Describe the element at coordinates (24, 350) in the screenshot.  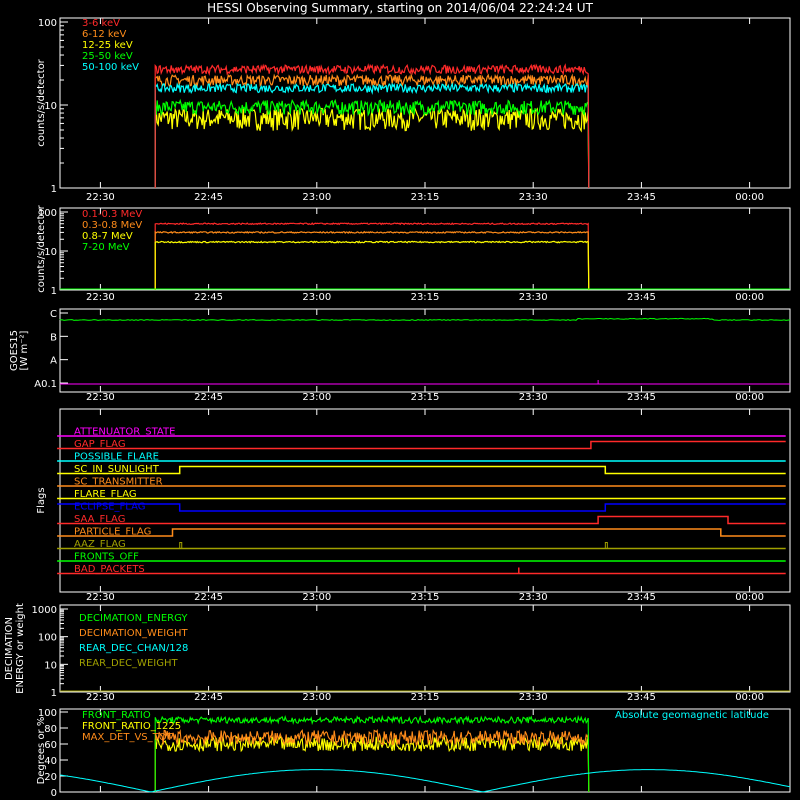
I see `y-axis-unit: [W m⁻²]` at that location.